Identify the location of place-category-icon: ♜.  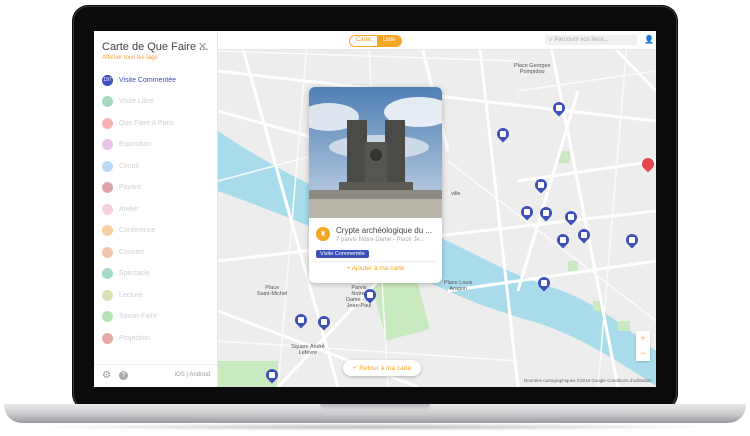
(323, 234).